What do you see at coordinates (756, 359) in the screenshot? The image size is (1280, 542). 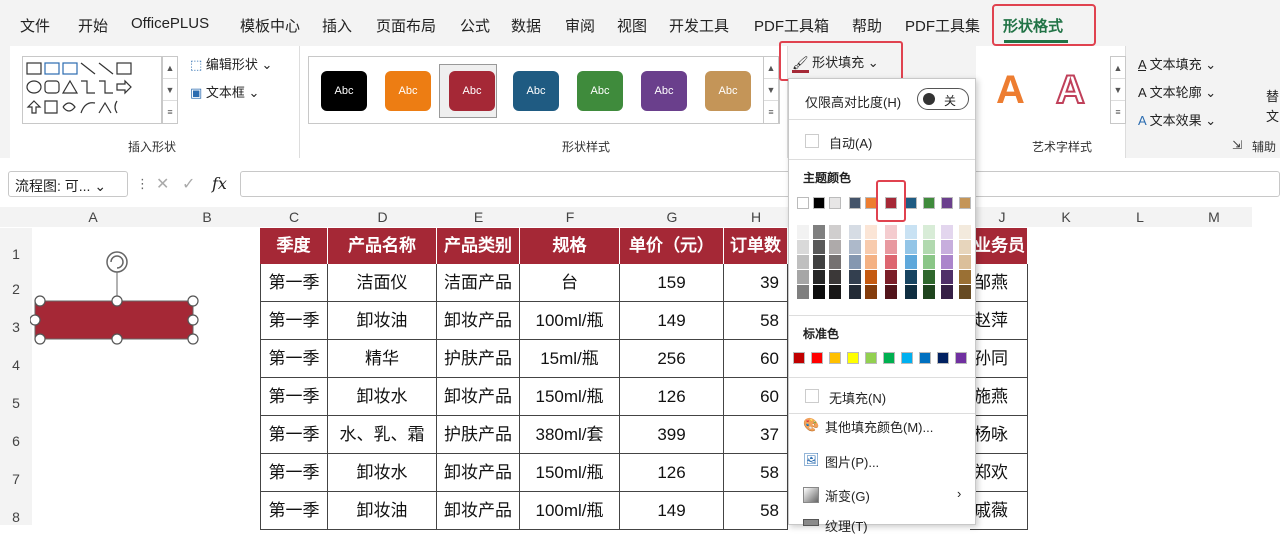 I see `table-cell: 60` at bounding box center [756, 359].